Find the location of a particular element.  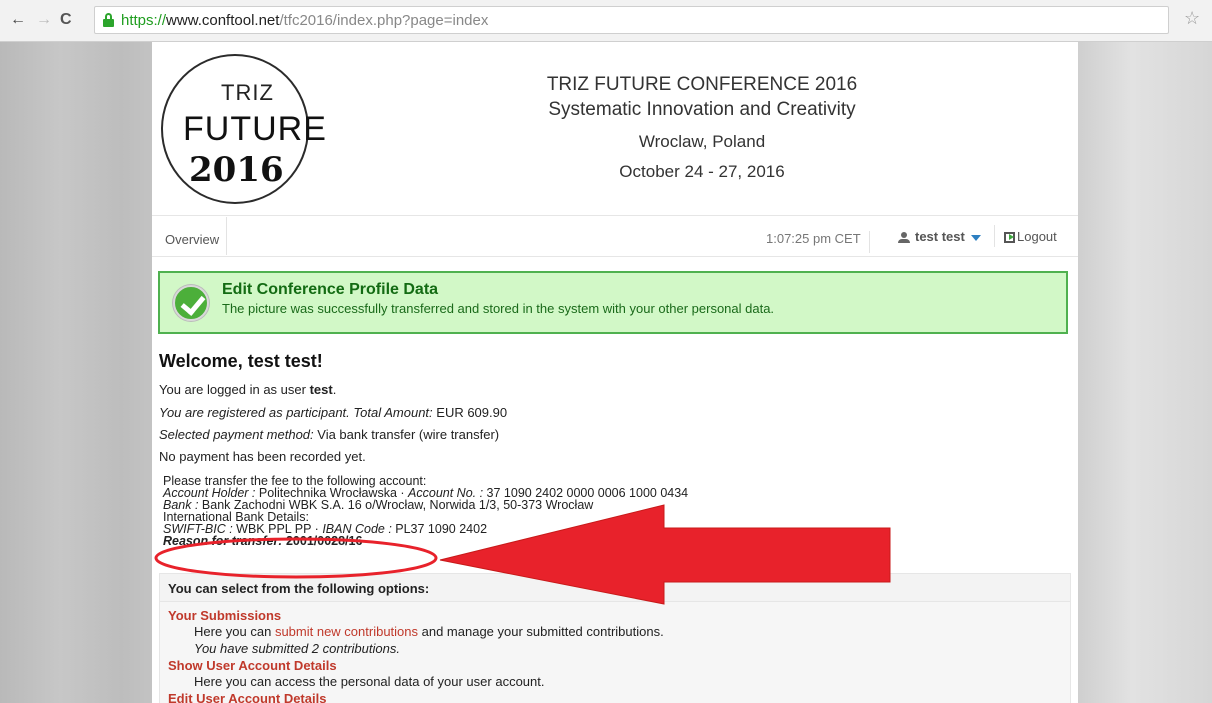

user-menu: test test is located at coordinates (939, 236).